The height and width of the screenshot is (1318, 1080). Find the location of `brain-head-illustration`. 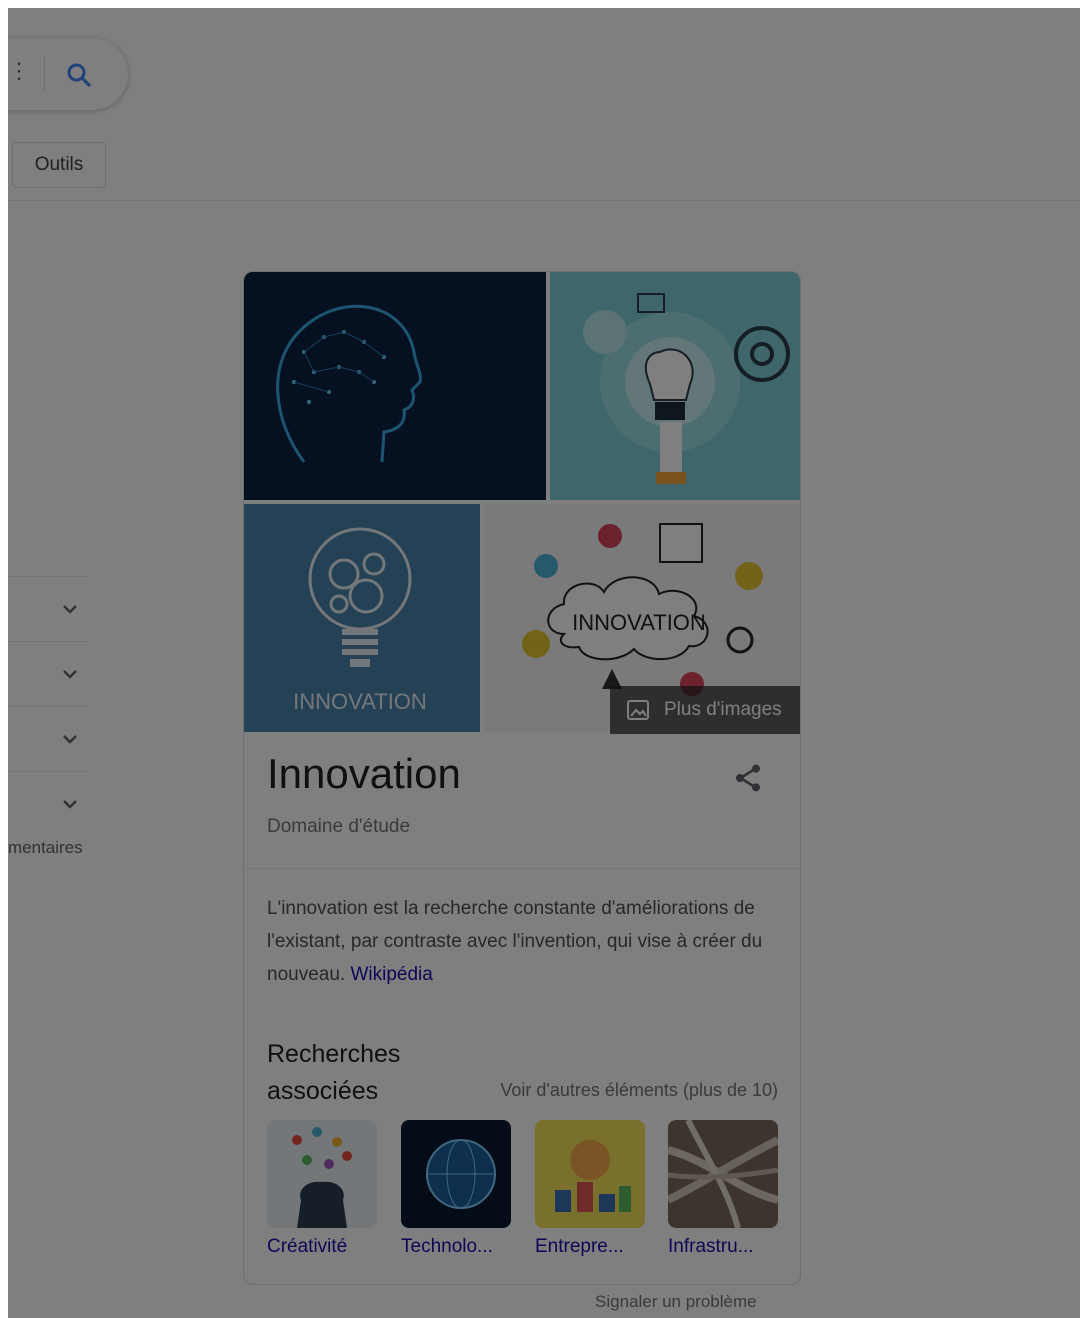

brain-head-illustration is located at coordinates (395, 386).